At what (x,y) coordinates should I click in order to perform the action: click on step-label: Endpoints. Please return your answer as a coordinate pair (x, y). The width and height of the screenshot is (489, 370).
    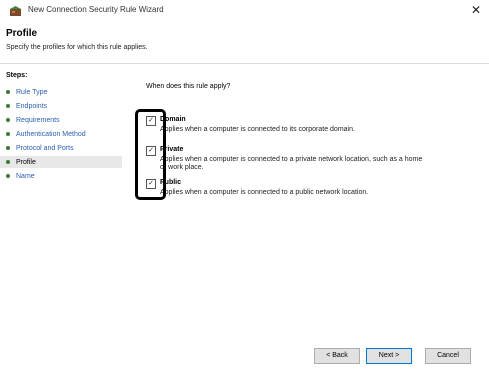
    Looking at the image, I should click on (32, 106).